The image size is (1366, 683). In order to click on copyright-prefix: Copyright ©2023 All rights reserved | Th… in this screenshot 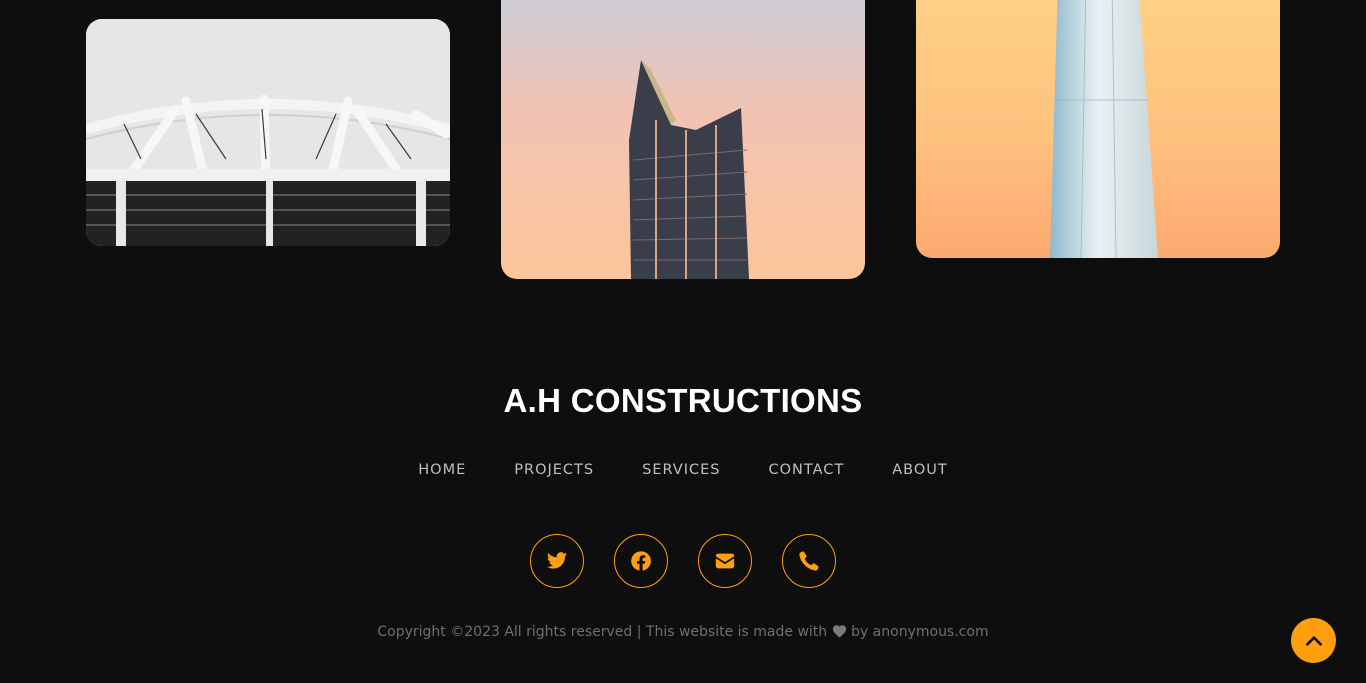, I will do `click(602, 632)`.